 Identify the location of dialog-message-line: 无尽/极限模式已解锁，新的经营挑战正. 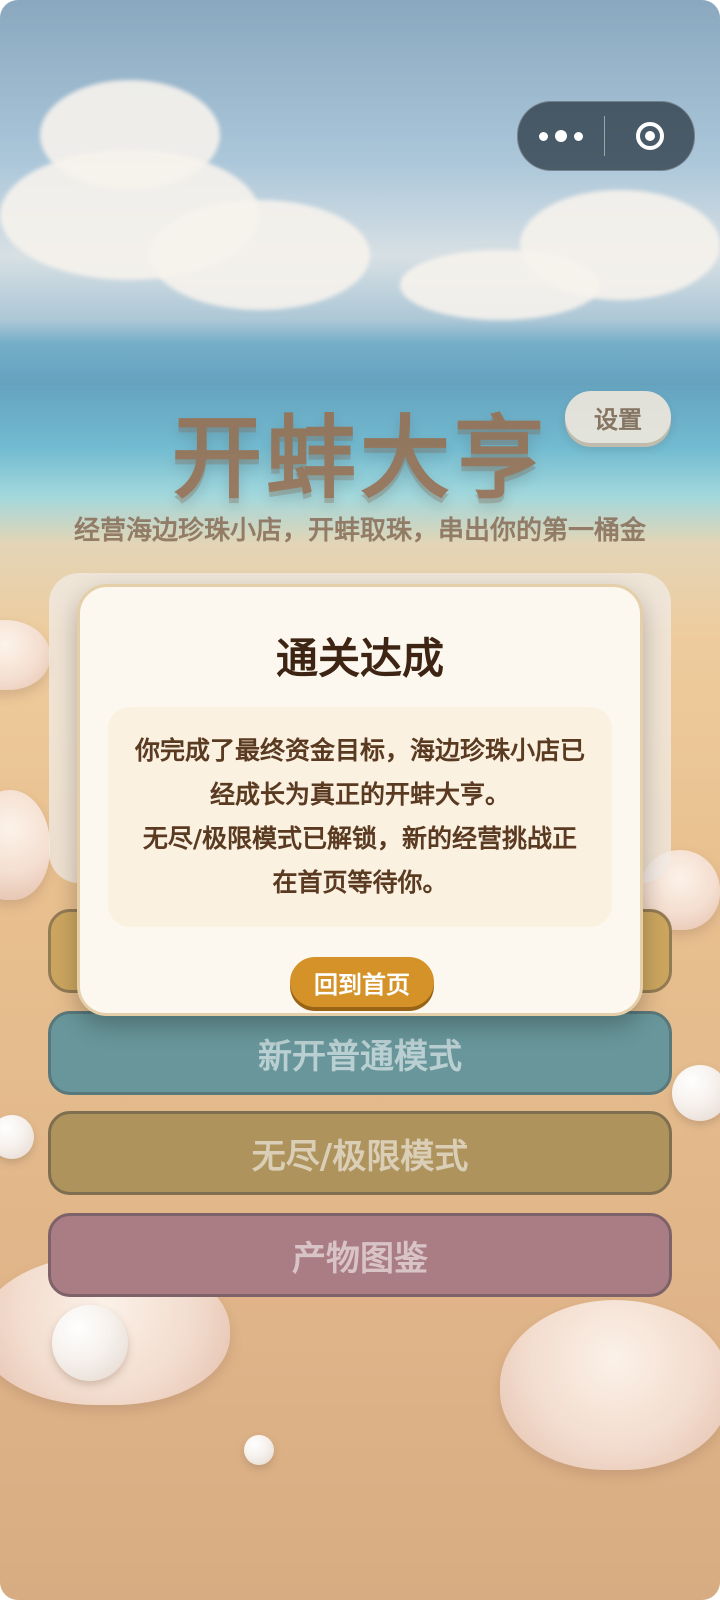
(360, 838).